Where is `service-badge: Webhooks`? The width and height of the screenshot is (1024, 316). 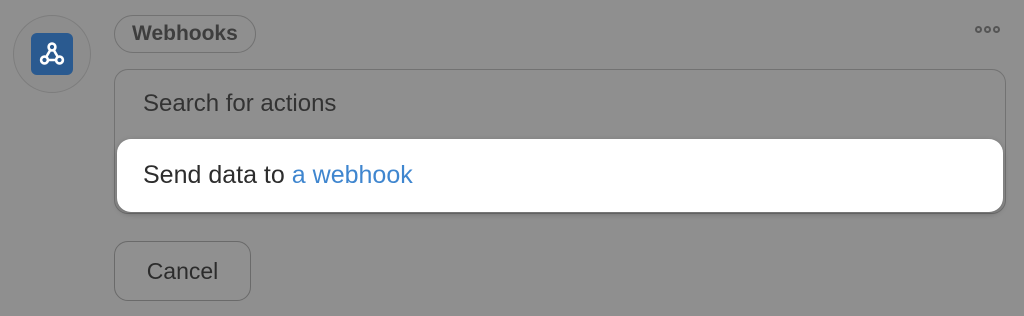
service-badge: Webhooks is located at coordinates (185, 34).